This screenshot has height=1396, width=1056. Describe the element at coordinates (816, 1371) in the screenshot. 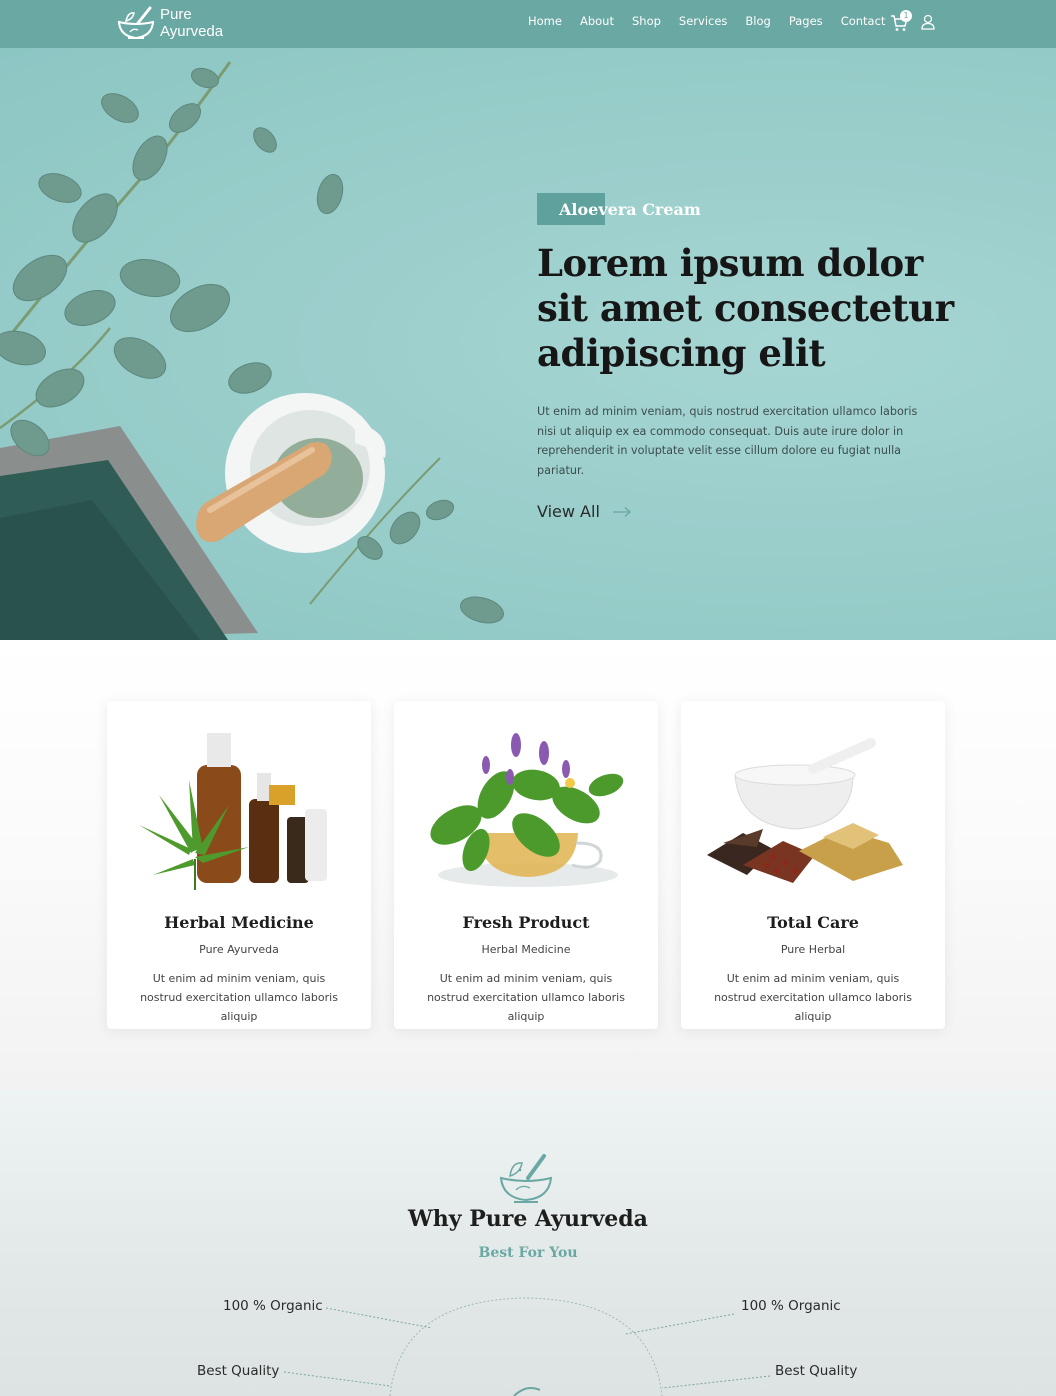

I see `benefit-item-right-2: Best Quality` at that location.